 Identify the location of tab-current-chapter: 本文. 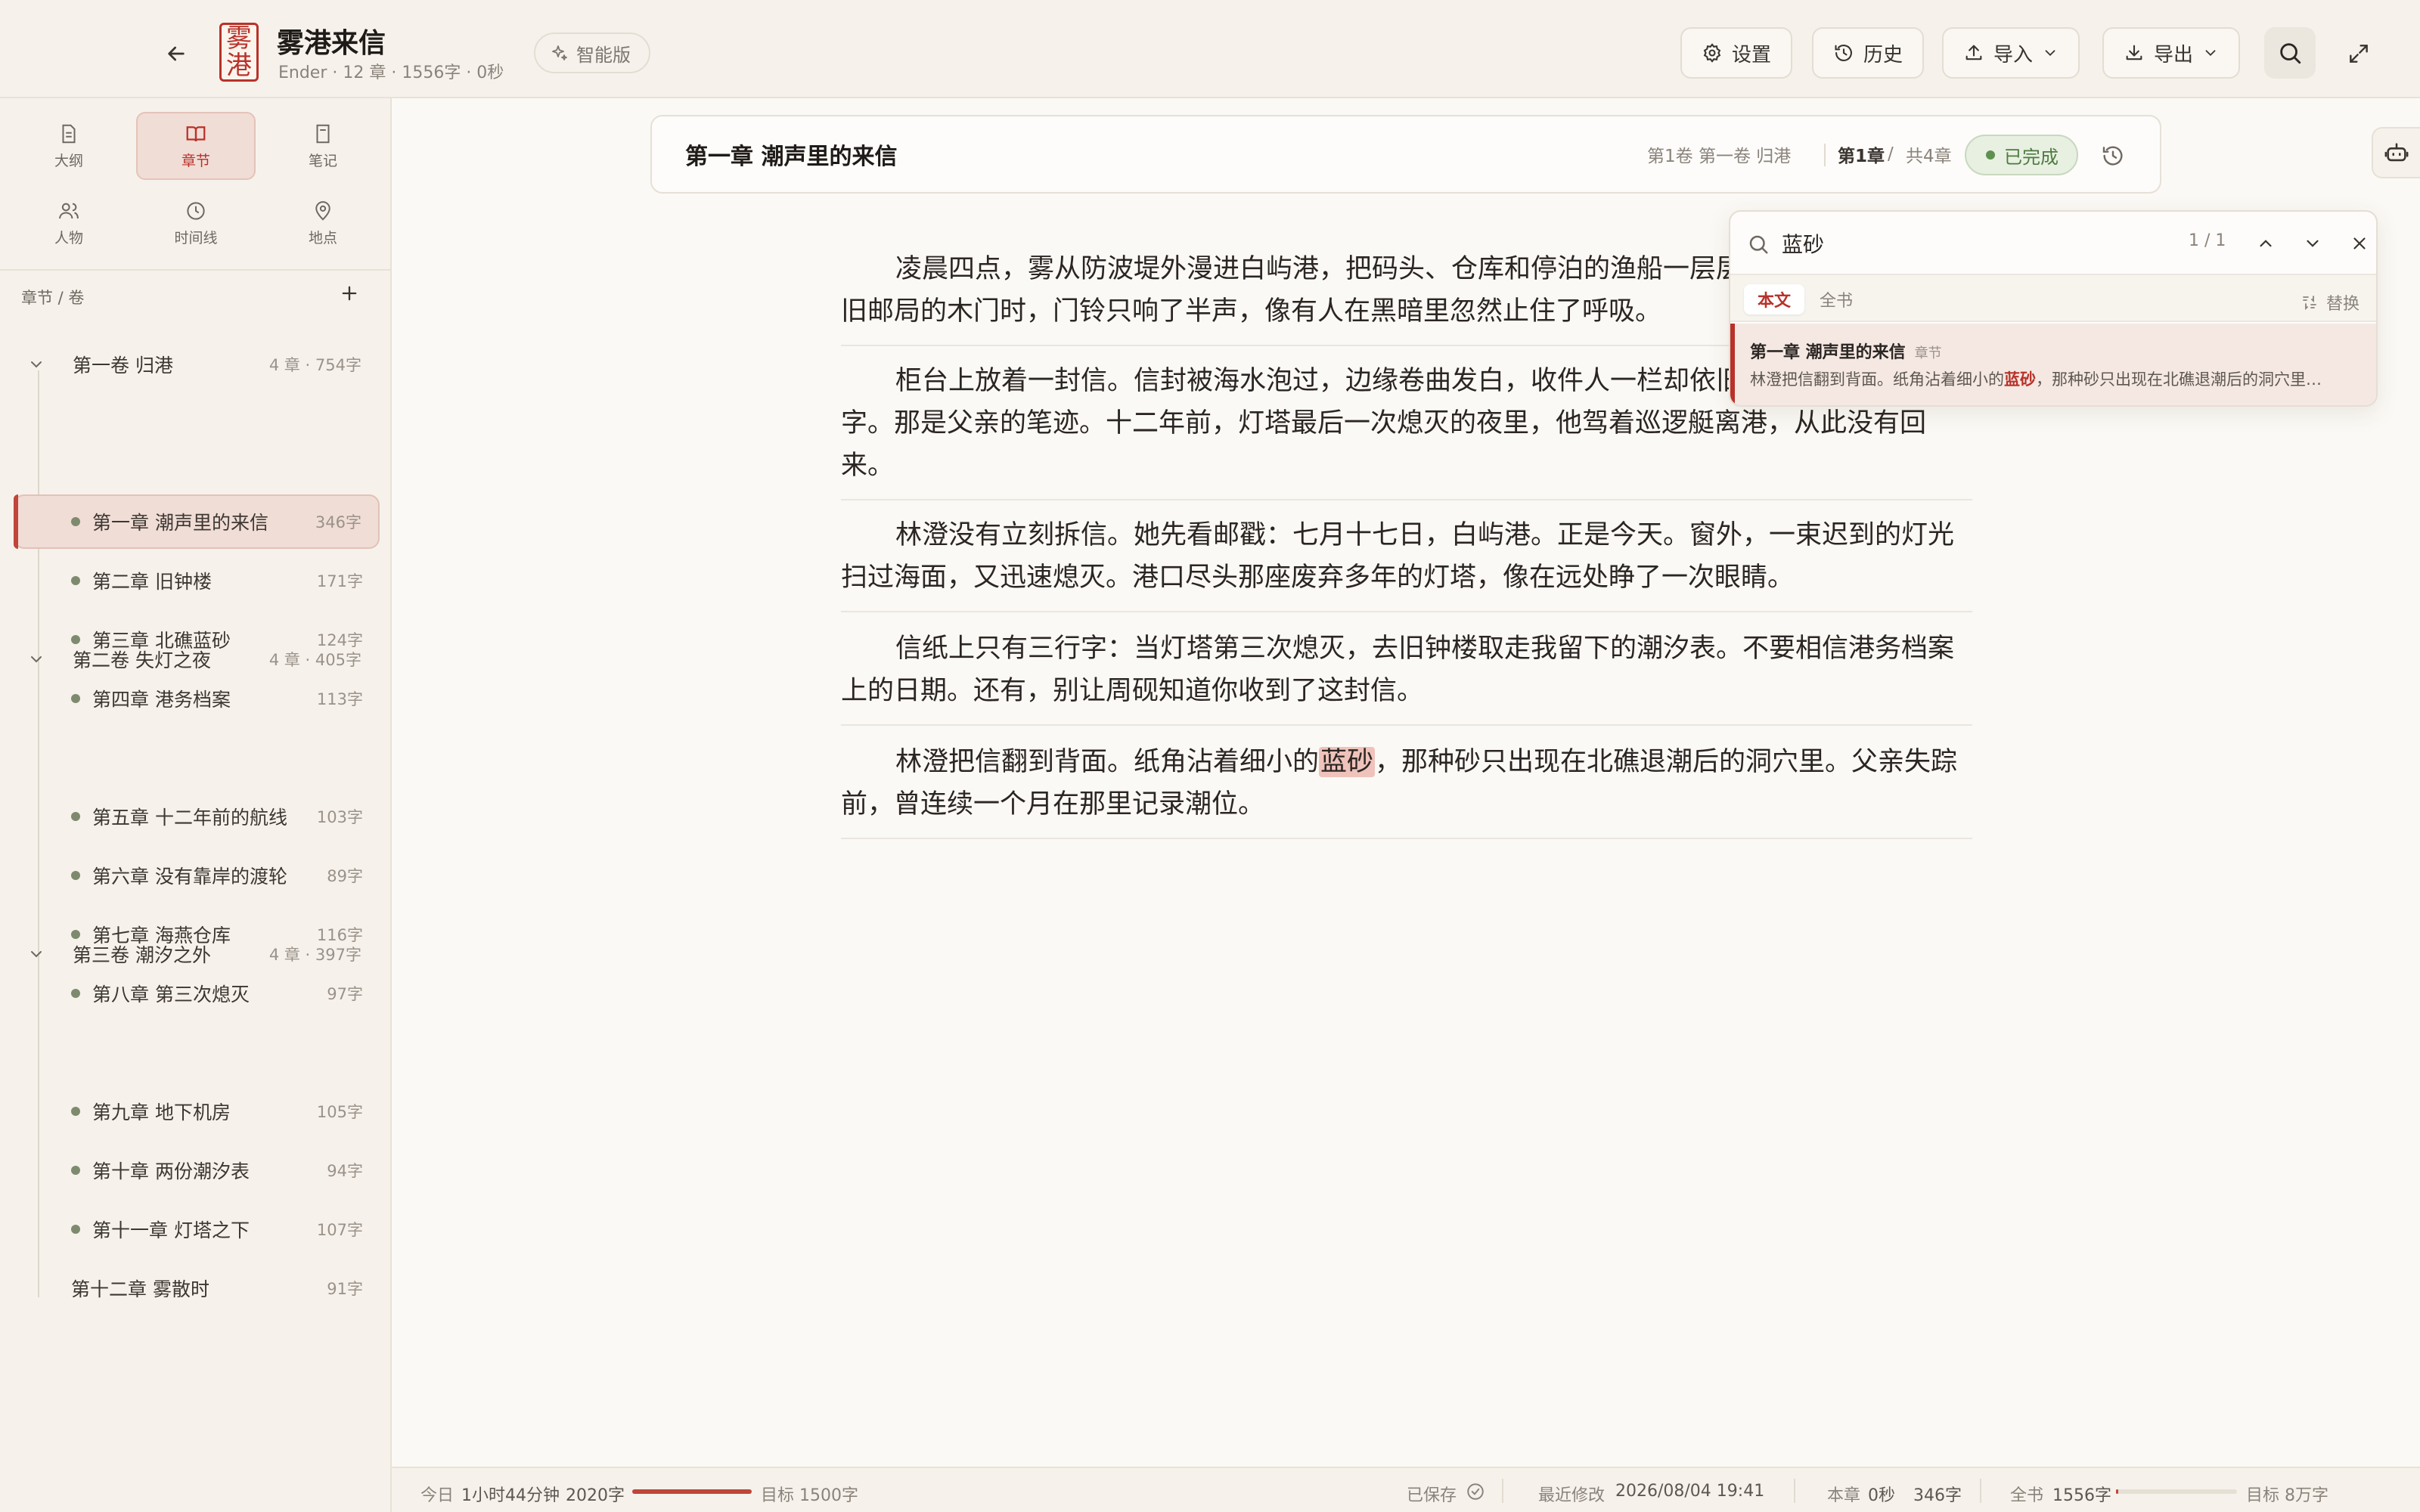
(1774, 299).